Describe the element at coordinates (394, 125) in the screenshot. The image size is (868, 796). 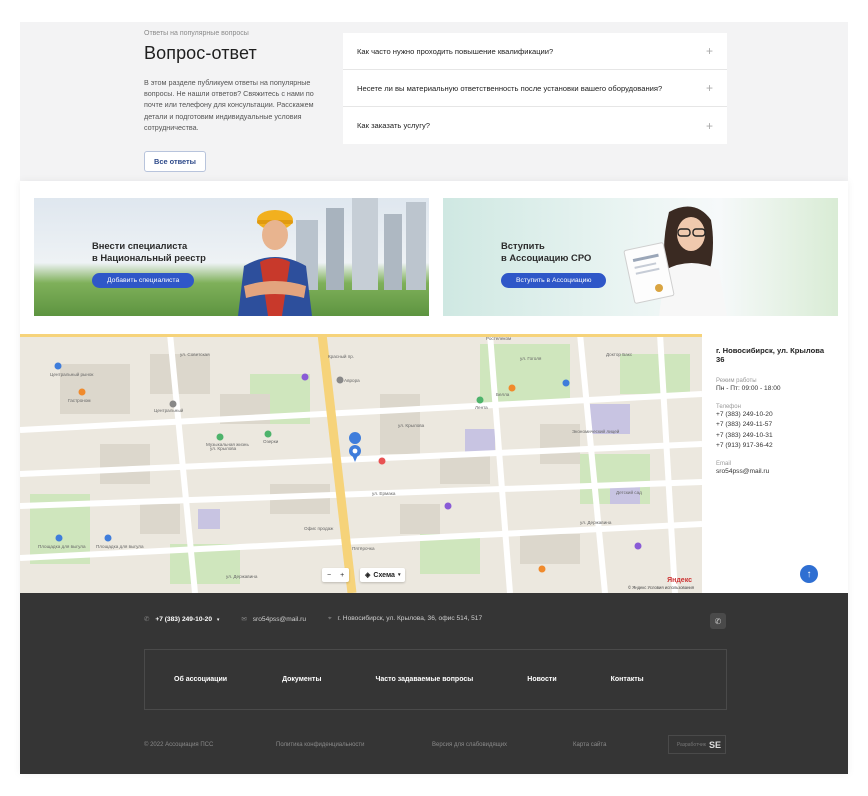
I see `faq-question: Как заказать услугу?` at that location.